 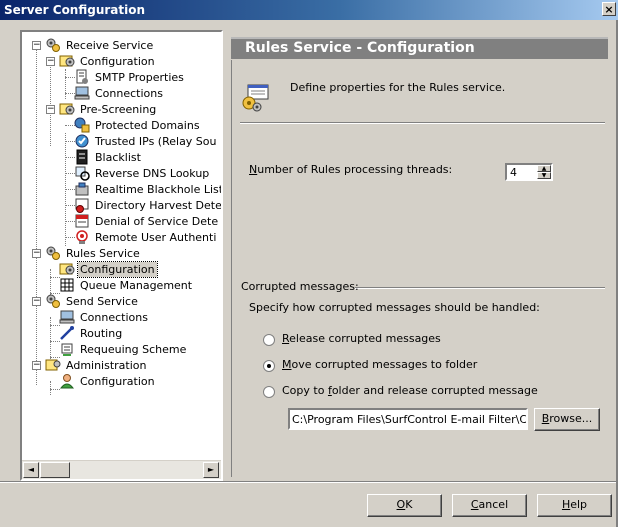 What do you see at coordinates (398, 87) in the screenshot?
I see `panel-description: Define properties for the Rules service.` at bounding box center [398, 87].